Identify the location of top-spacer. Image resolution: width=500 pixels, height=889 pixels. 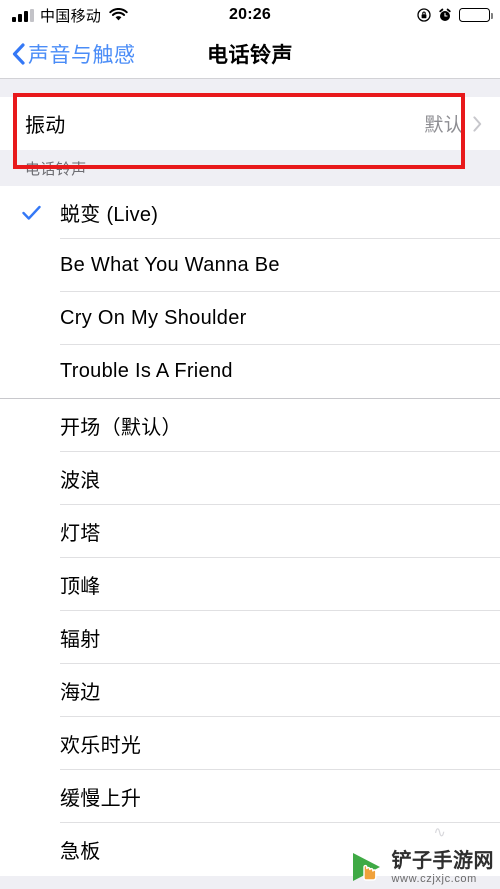
(250, 88).